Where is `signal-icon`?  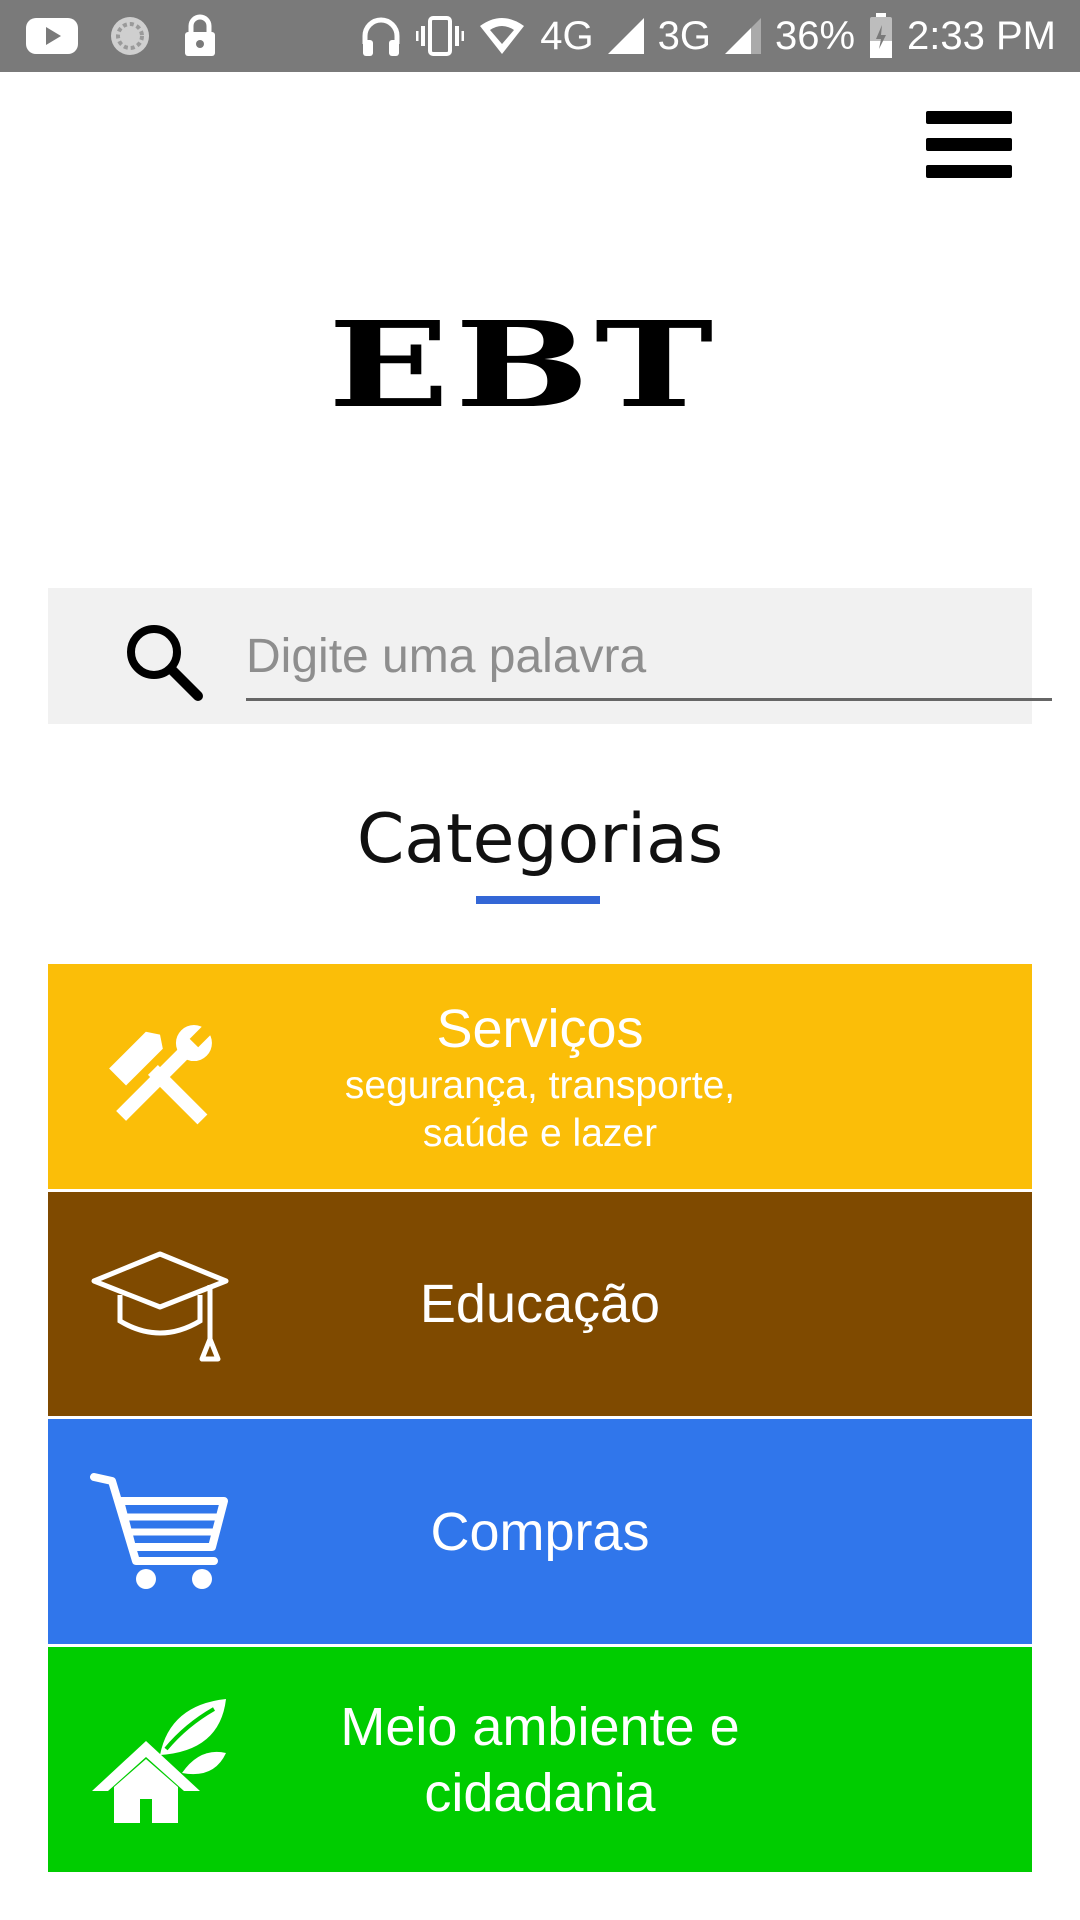
signal-icon is located at coordinates (625, 36).